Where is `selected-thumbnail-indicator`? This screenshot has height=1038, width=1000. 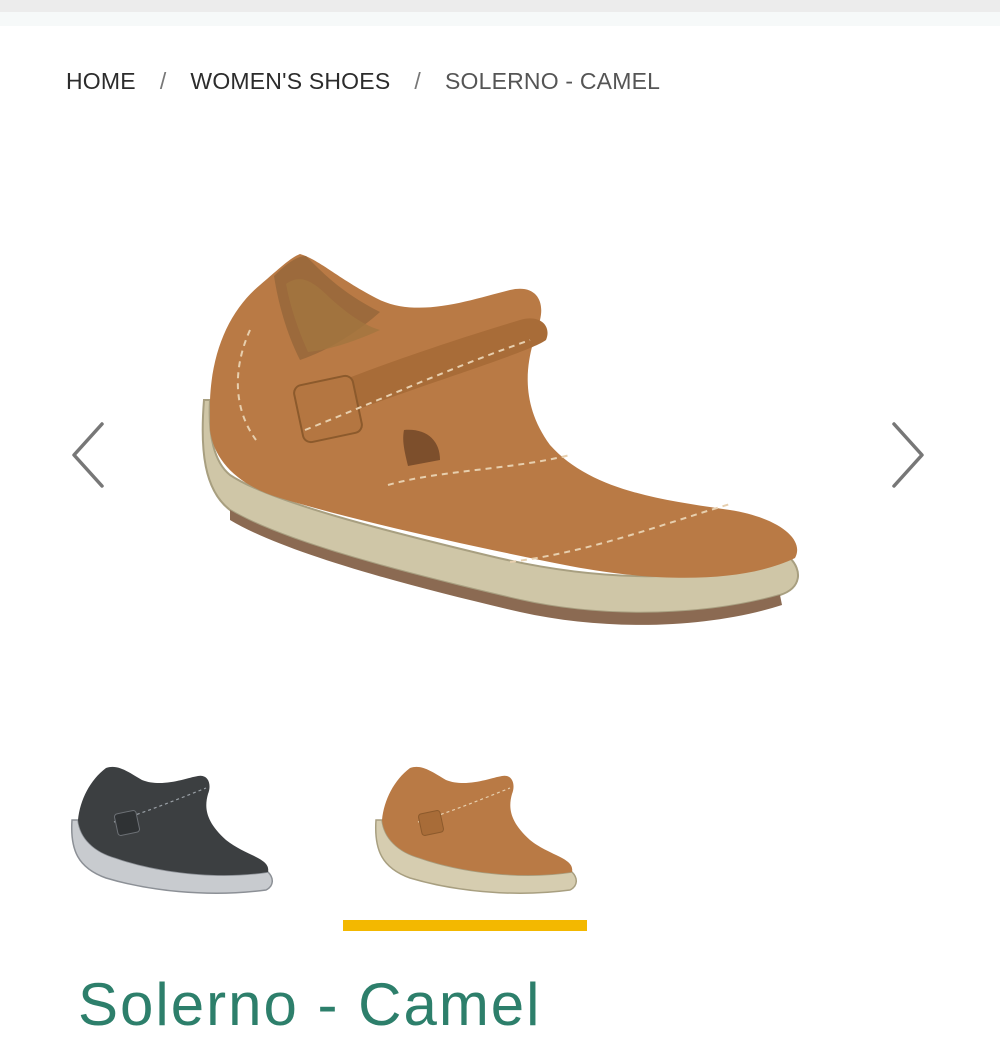
selected-thumbnail-indicator is located at coordinates (465, 925).